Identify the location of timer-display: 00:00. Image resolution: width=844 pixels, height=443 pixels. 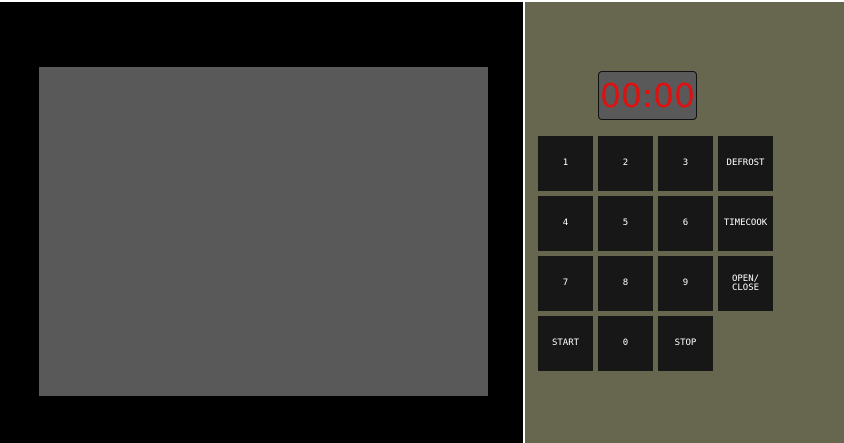
(647, 95).